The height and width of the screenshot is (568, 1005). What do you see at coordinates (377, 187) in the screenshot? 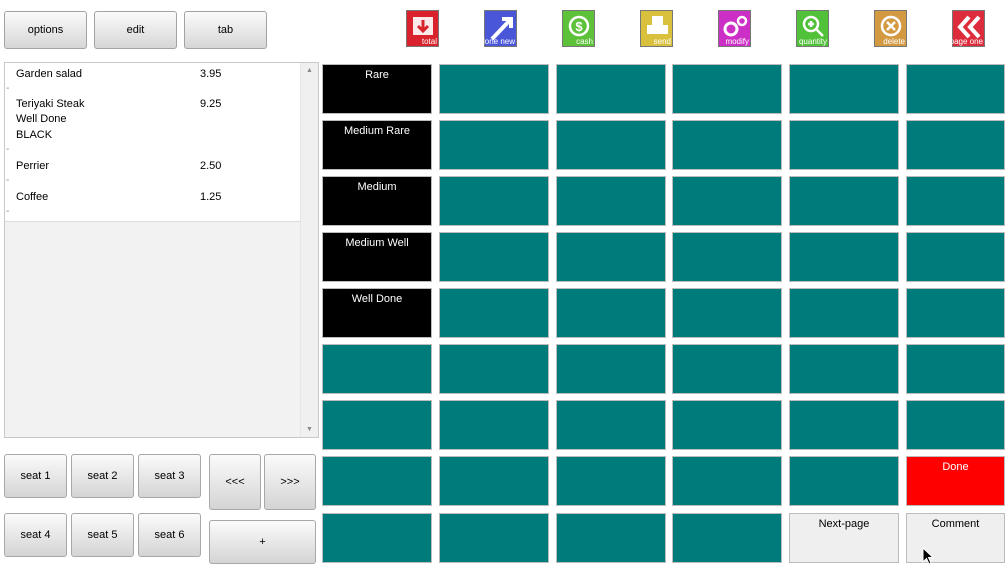
I see `modifier-label: Medium` at bounding box center [377, 187].